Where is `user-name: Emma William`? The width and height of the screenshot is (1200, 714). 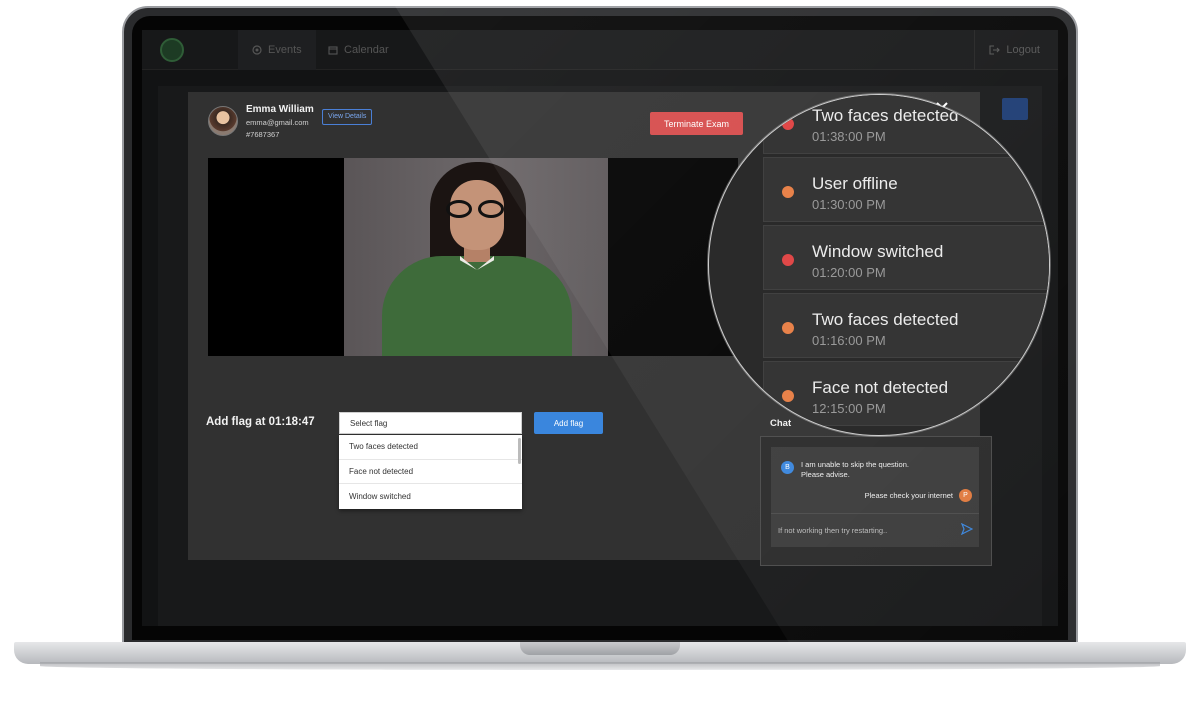
user-name: Emma William is located at coordinates (280, 109).